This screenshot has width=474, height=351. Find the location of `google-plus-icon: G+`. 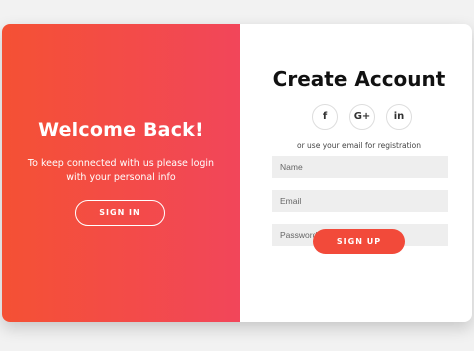

google-plus-icon: G+ is located at coordinates (362, 117).